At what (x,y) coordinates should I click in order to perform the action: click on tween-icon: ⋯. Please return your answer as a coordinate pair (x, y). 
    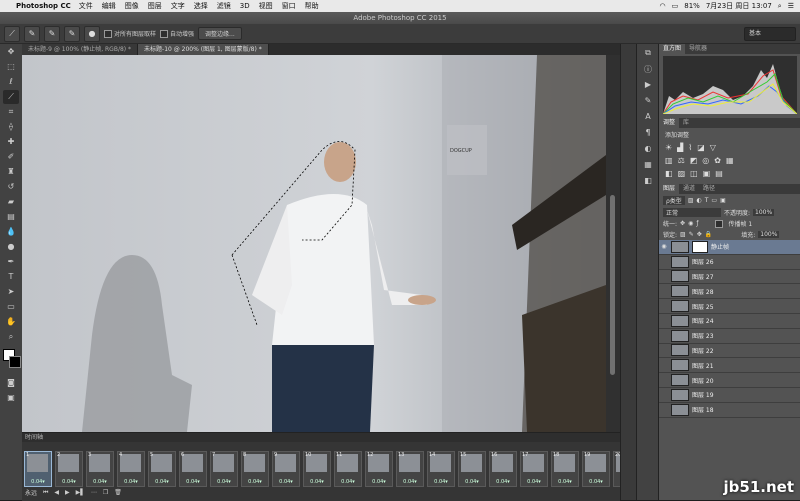
    Looking at the image, I should click on (94, 492).